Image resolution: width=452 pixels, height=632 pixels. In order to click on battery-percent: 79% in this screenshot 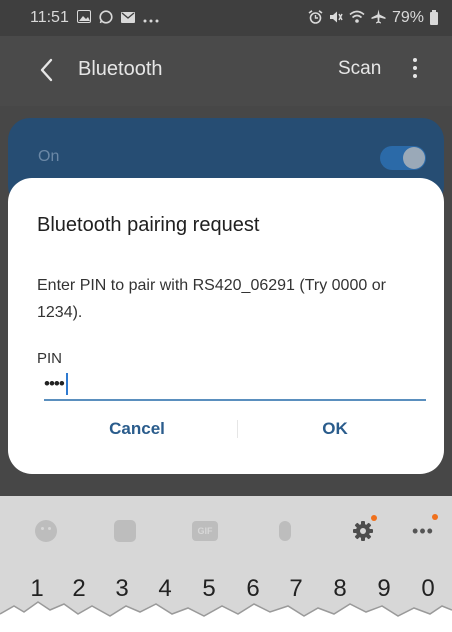, I will do `click(407, 17)`.